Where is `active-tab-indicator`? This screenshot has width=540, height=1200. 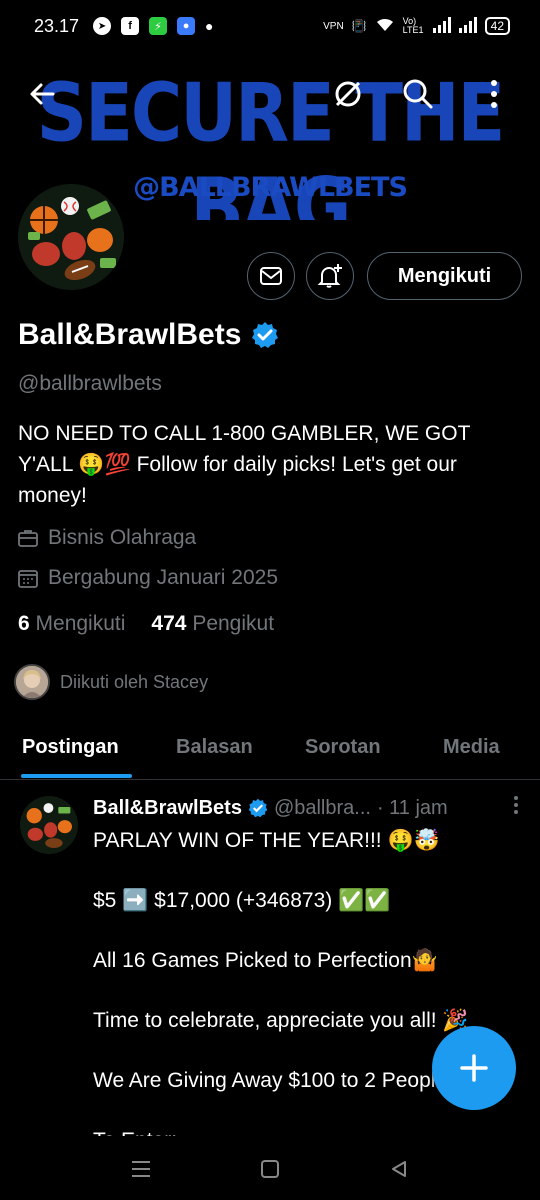 active-tab-indicator is located at coordinates (76, 776).